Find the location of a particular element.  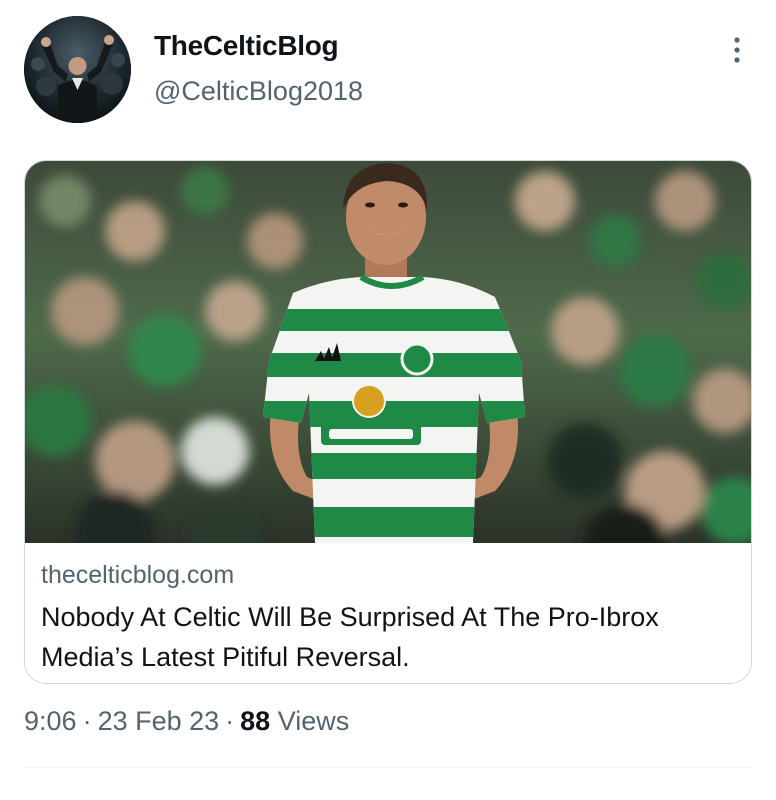

more-options-button is located at coordinates (737, 50).